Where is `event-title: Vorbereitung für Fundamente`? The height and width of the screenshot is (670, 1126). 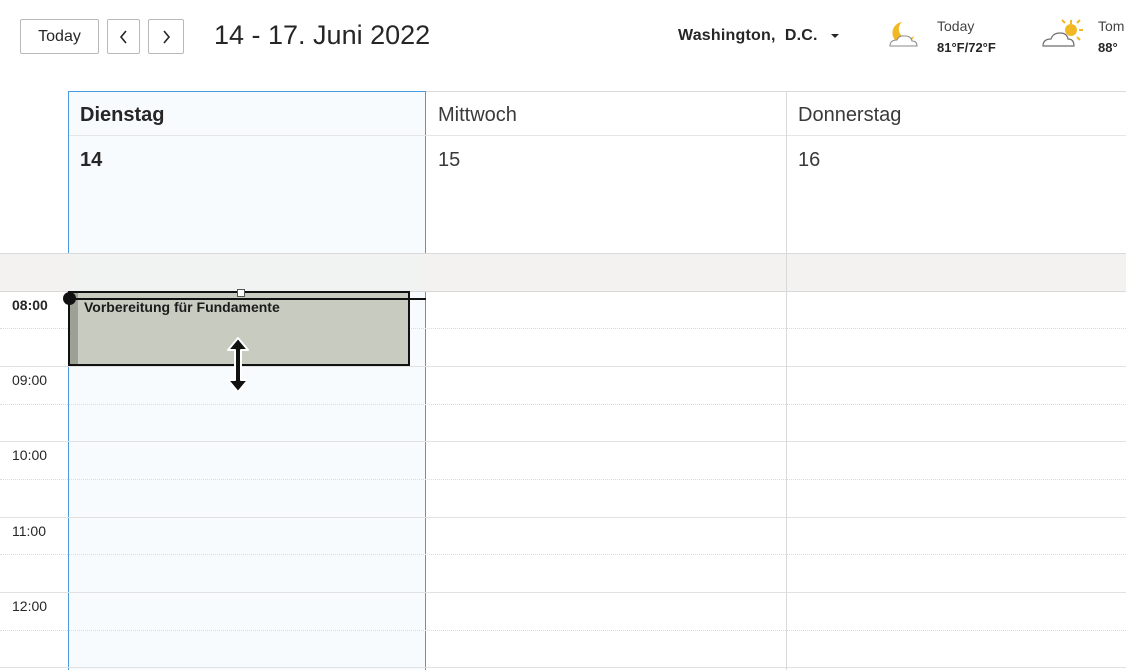 event-title: Vorbereitung für Fundamente is located at coordinates (182, 307).